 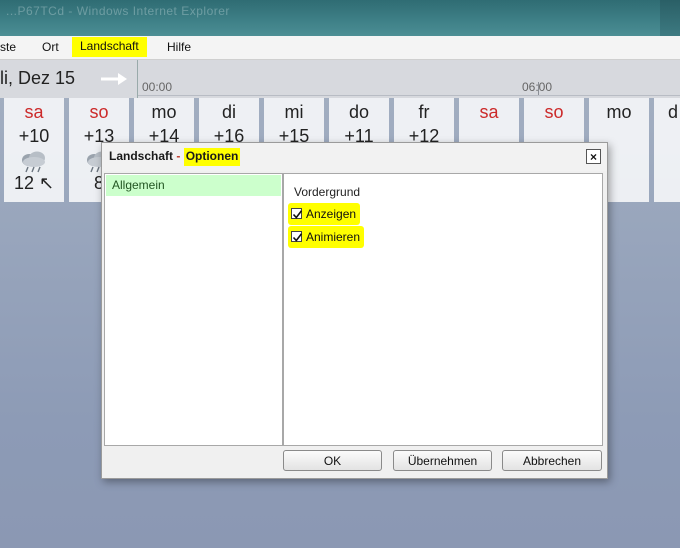 What do you see at coordinates (8, 47) in the screenshot?
I see `menu-item-liste: ste` at bounding box center [8, 47].